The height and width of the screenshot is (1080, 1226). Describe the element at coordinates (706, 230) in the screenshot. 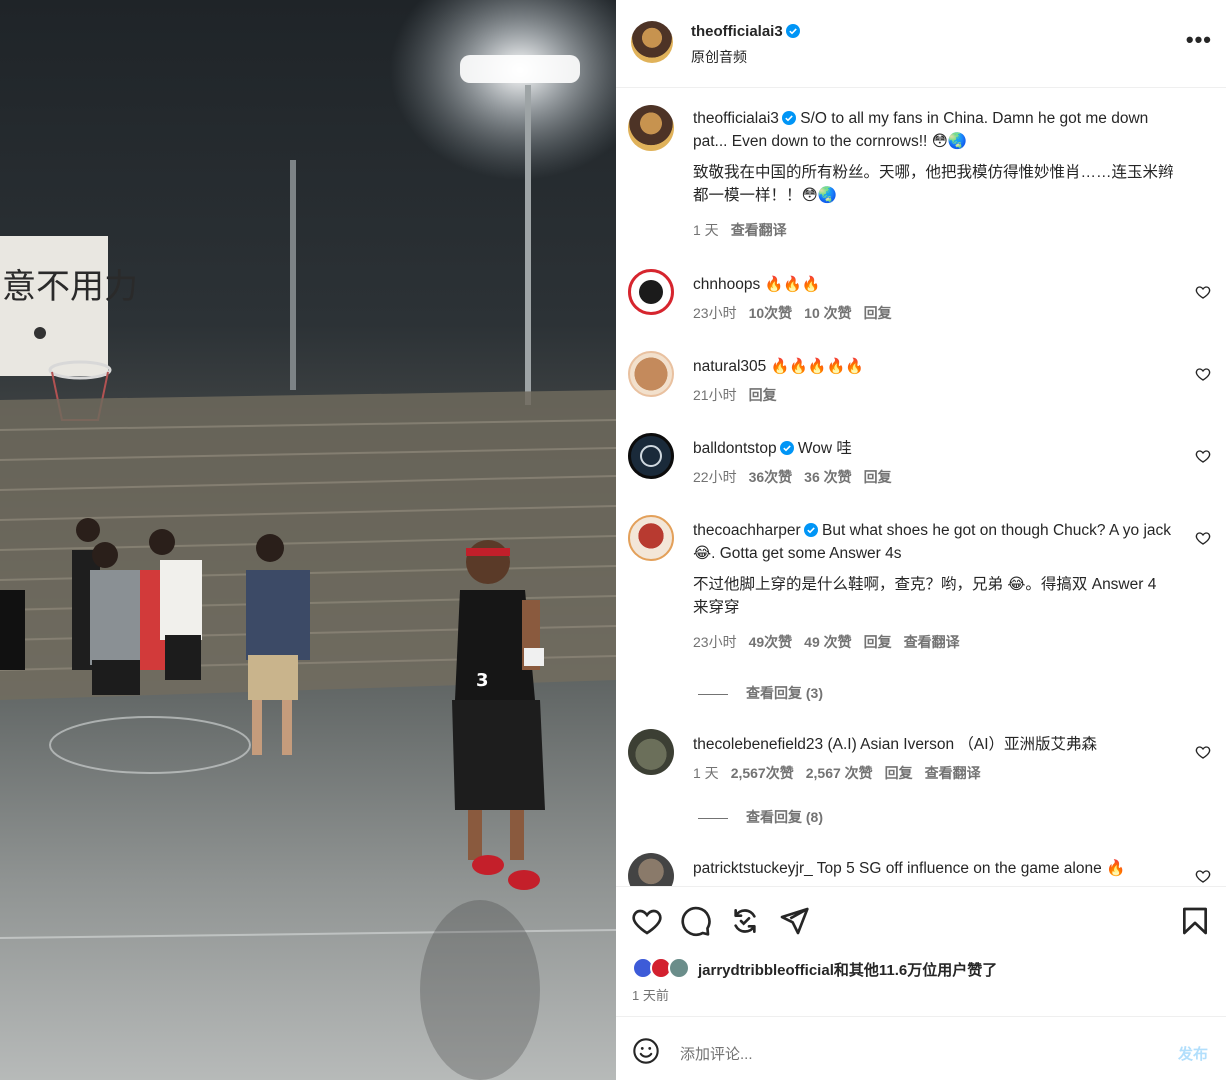

I see `caption-time: 1 天` at that location.